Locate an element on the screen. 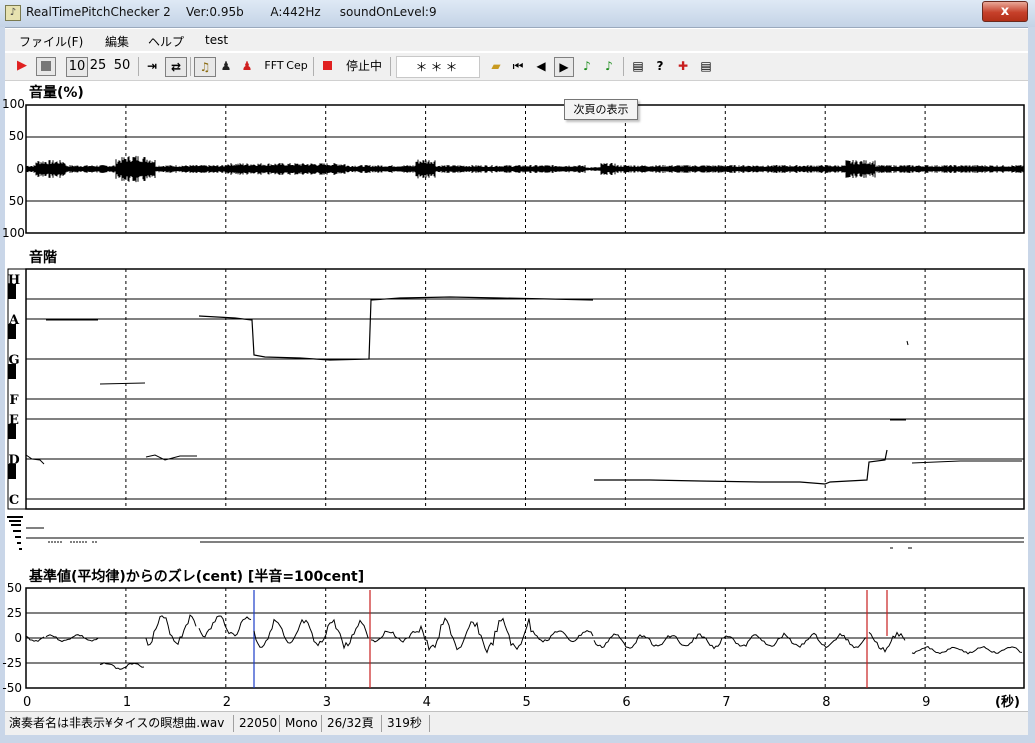 This screenshot has width=1035, height=743. tooltip: 次頁の表示 is located at coordinates (601, 109).